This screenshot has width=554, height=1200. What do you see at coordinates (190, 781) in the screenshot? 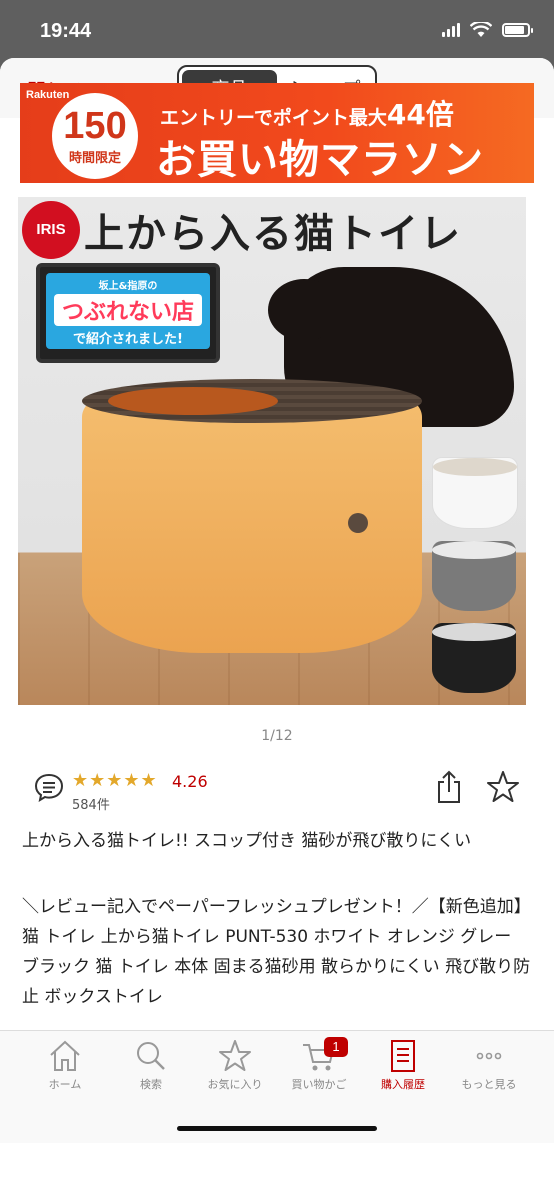
I see `rating-value: 4.26` at bounding box center [190, 781].